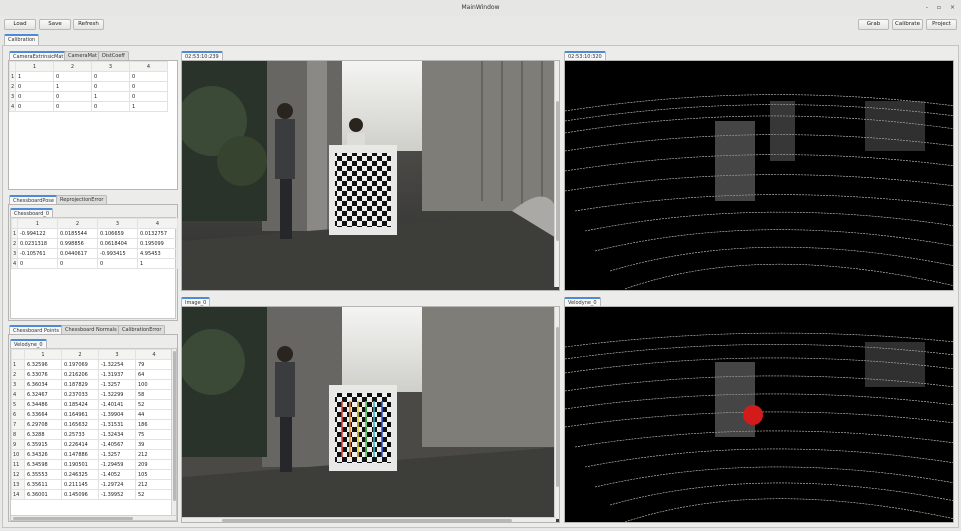 This screenshot has height=531, width=961. Describe the element at coordinates (37, 243) in the screenshot. I see `table-cell: 0.0231318` at that location.